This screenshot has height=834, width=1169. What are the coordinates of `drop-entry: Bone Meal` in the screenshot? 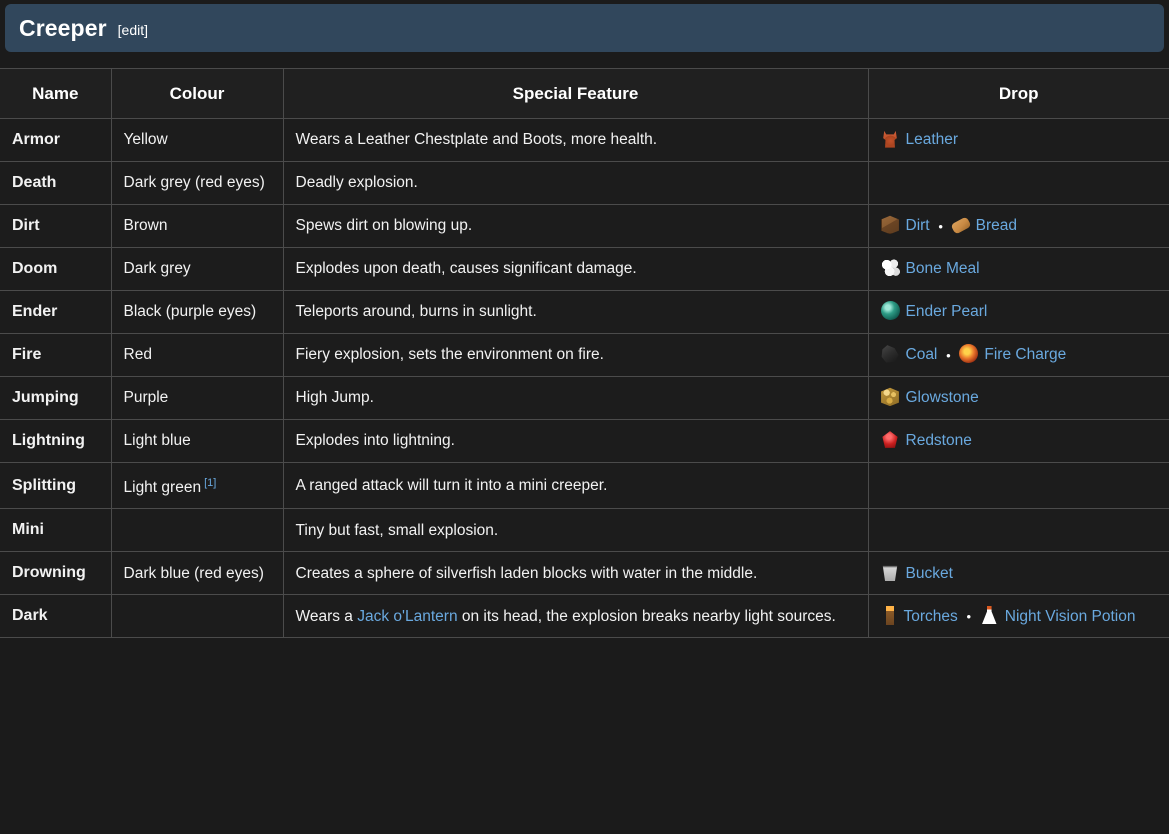 It's located at (930, 268).